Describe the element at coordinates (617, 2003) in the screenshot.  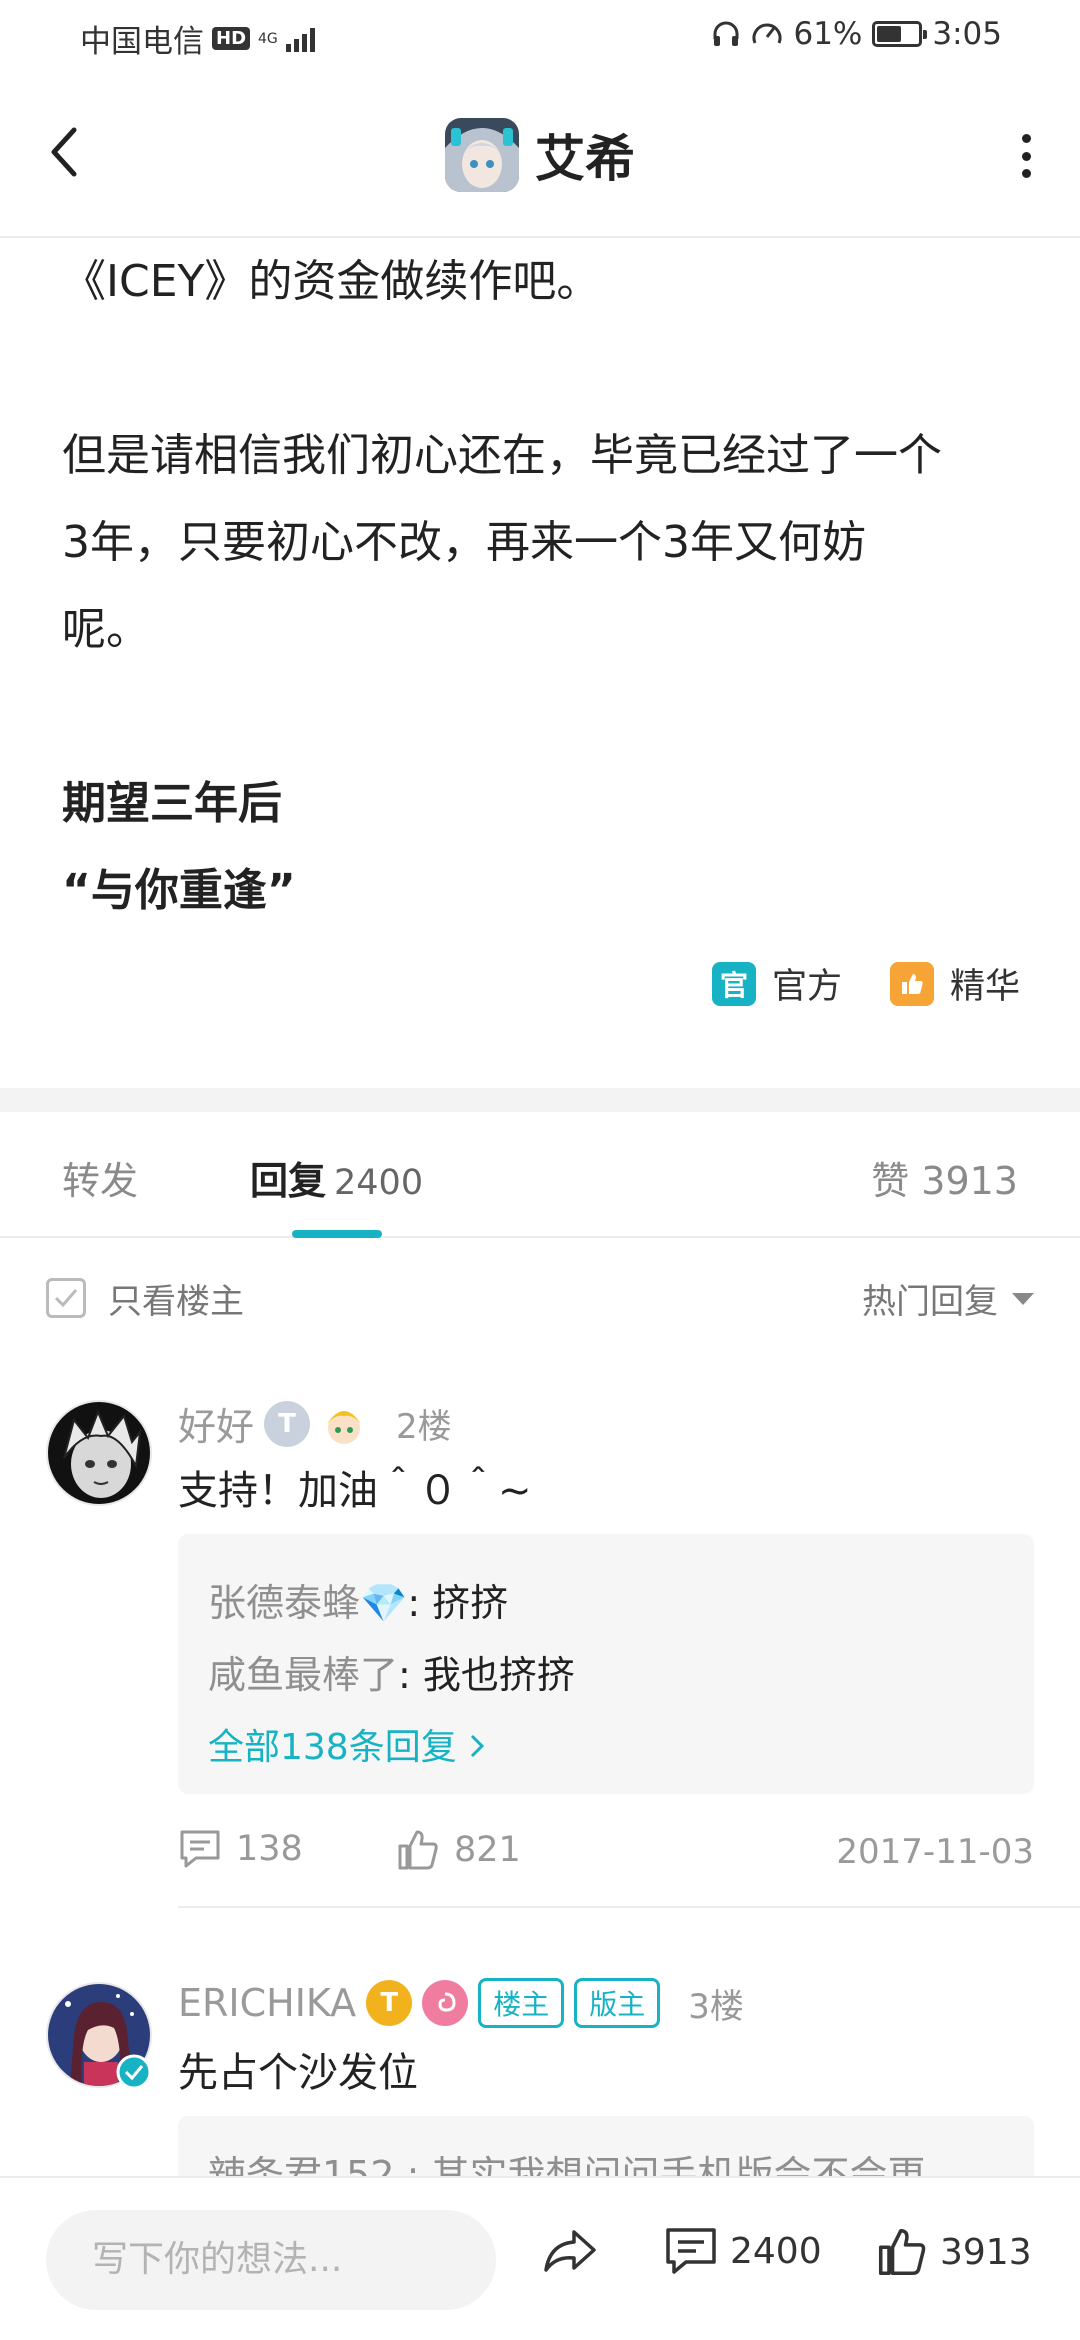
I see `mod-role-badge: 版主` at that location.